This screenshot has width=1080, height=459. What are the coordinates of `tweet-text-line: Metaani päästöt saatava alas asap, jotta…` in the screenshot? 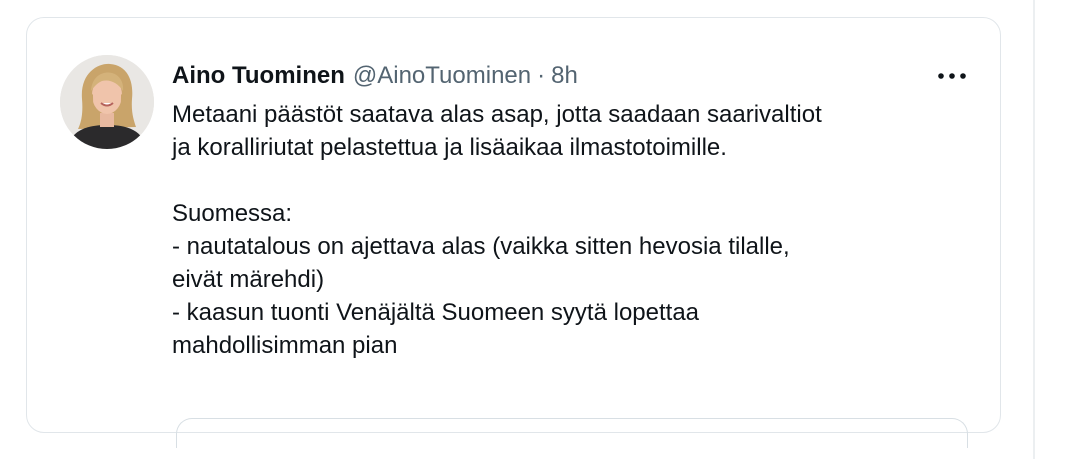 It's located at (497, 114).